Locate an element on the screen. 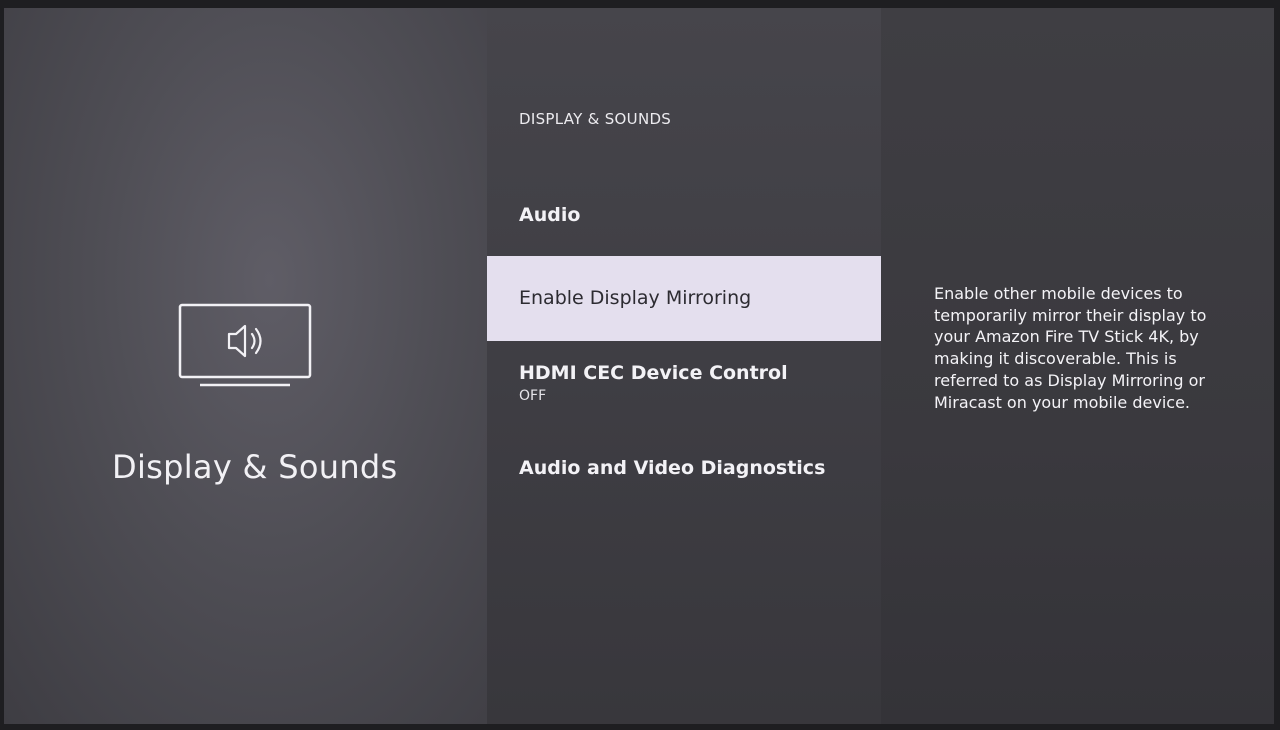  menu-item-display-mirroring: Enable Display Mirroring is located at coordinates (684, 298).